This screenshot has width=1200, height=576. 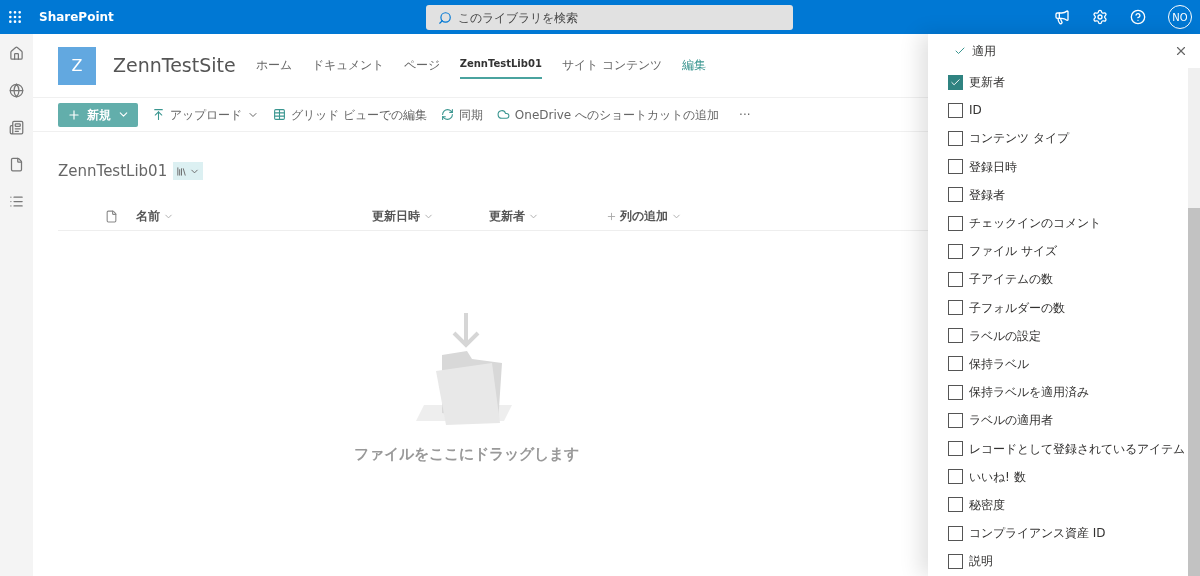 What do you see at coordinates (975, 51) in the screenshot?
I see `apply-button: 適用` at bounding box center [975, 51].